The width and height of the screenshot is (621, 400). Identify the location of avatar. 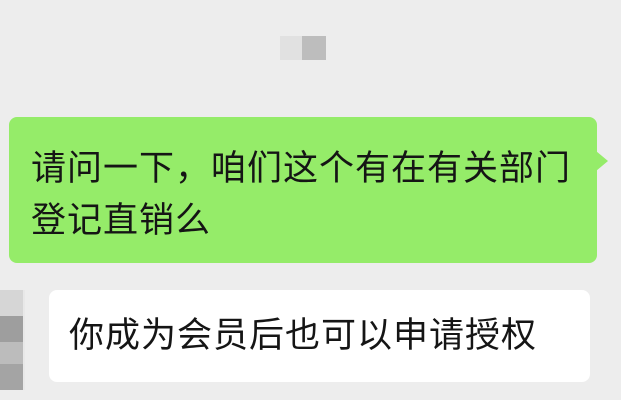
(11, 340).